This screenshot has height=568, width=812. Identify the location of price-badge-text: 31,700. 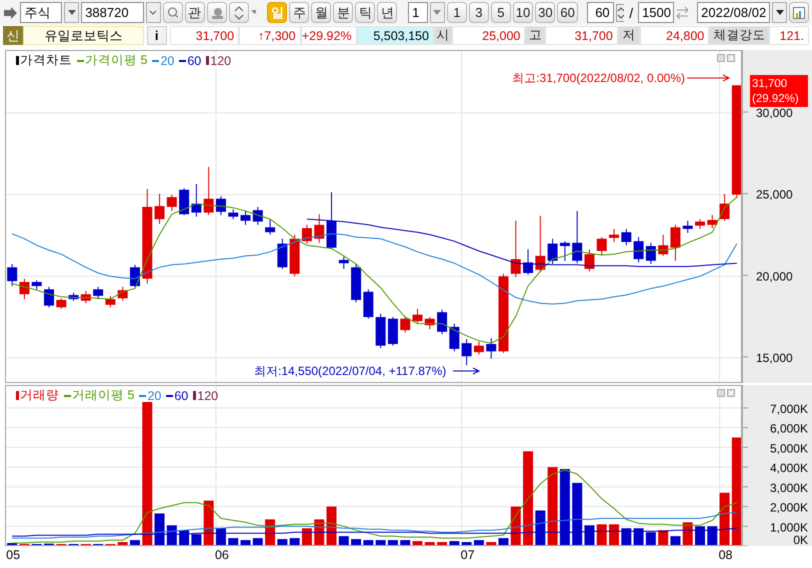
(770, 84).